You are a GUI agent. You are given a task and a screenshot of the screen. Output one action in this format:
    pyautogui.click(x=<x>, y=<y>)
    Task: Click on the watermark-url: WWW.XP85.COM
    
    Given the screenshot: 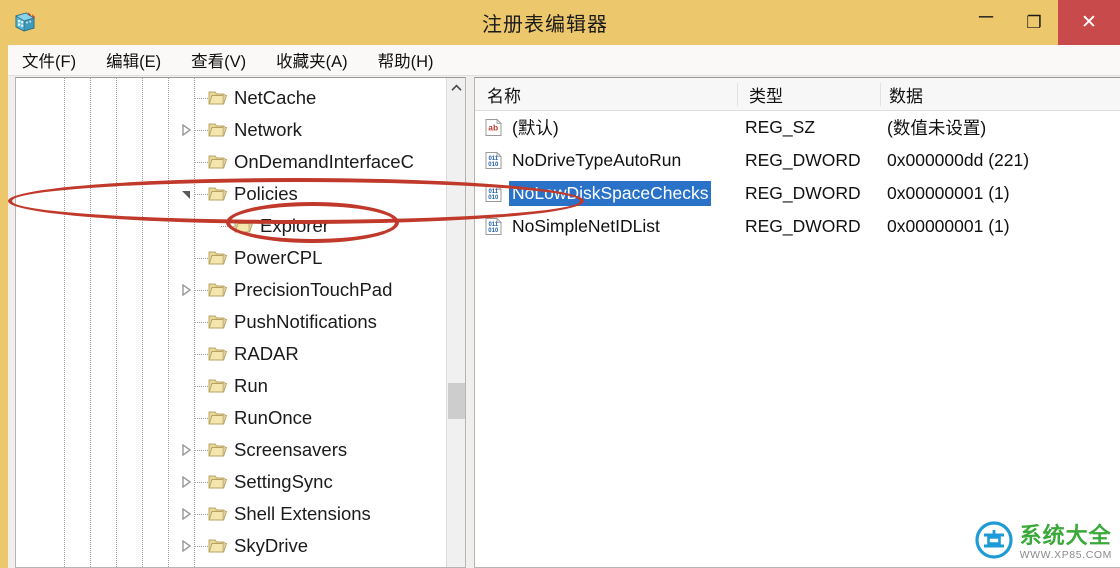 What is the action you would take?
    pyautogui.click(x=1065, y=554)
    